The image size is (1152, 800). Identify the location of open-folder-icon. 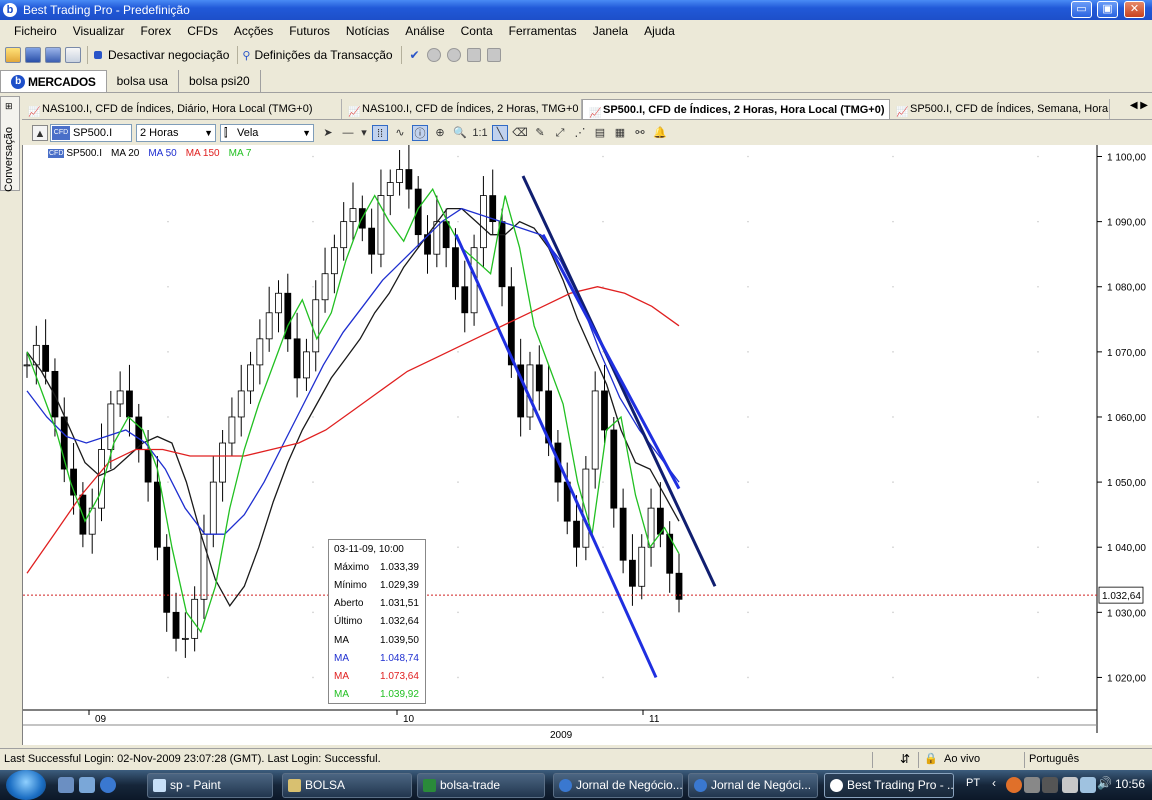
(13, 55).